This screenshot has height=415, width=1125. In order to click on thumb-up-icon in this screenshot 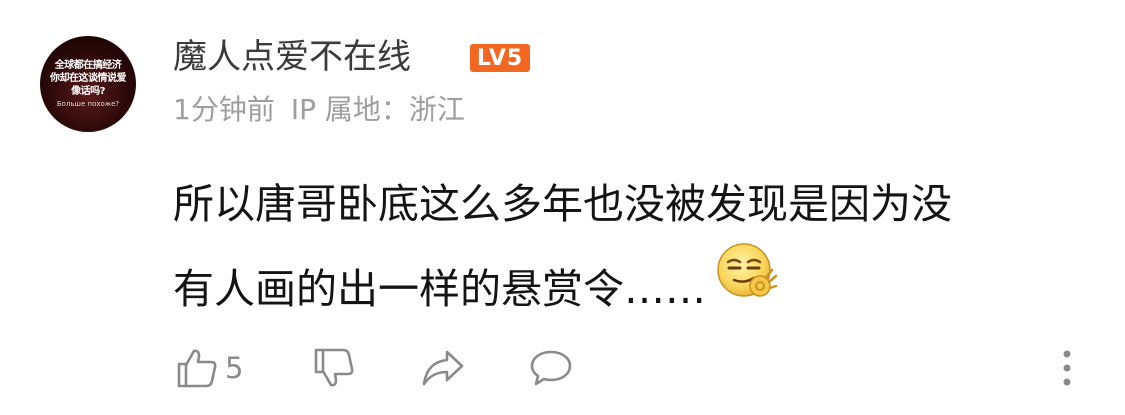, I will do `click(197, 368)`.